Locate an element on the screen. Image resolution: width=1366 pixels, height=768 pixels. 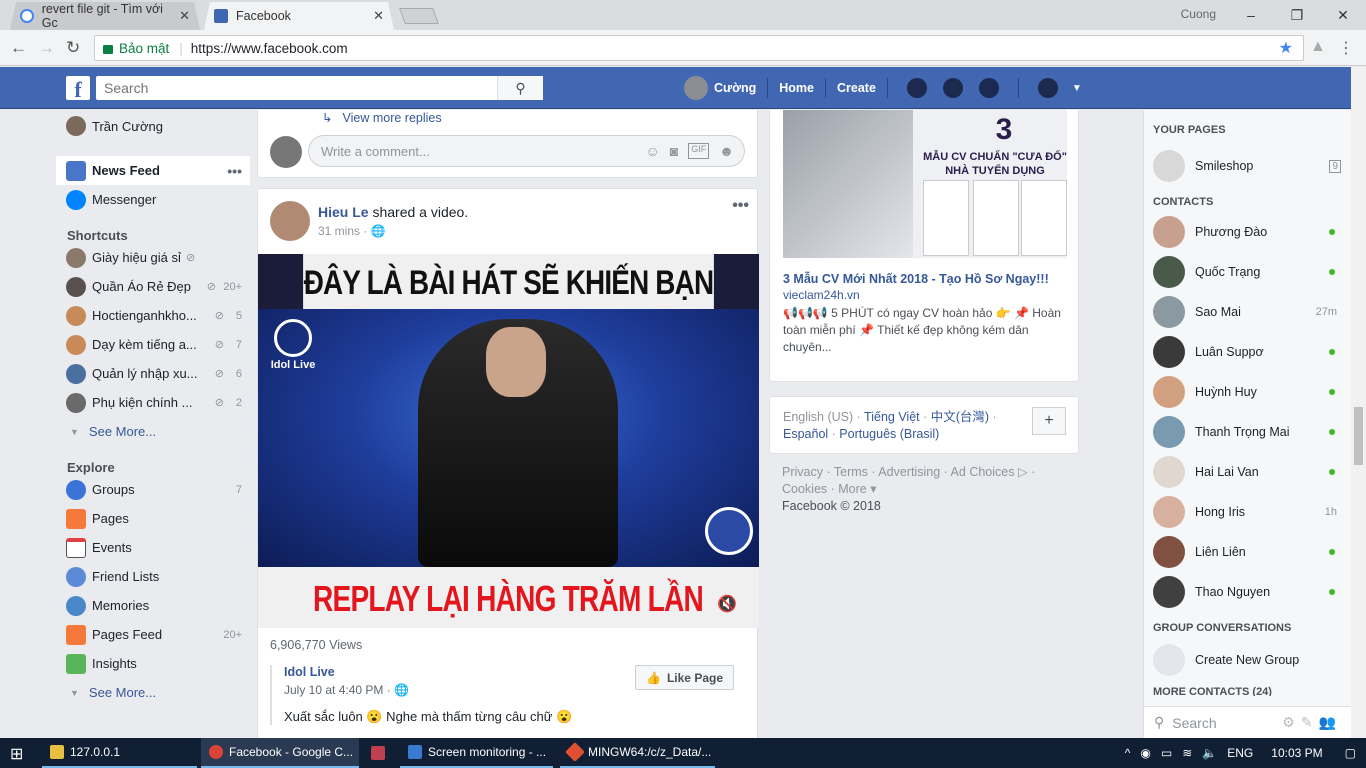
windows-start-icon: ⊞ is located at coordinates (16, 754).